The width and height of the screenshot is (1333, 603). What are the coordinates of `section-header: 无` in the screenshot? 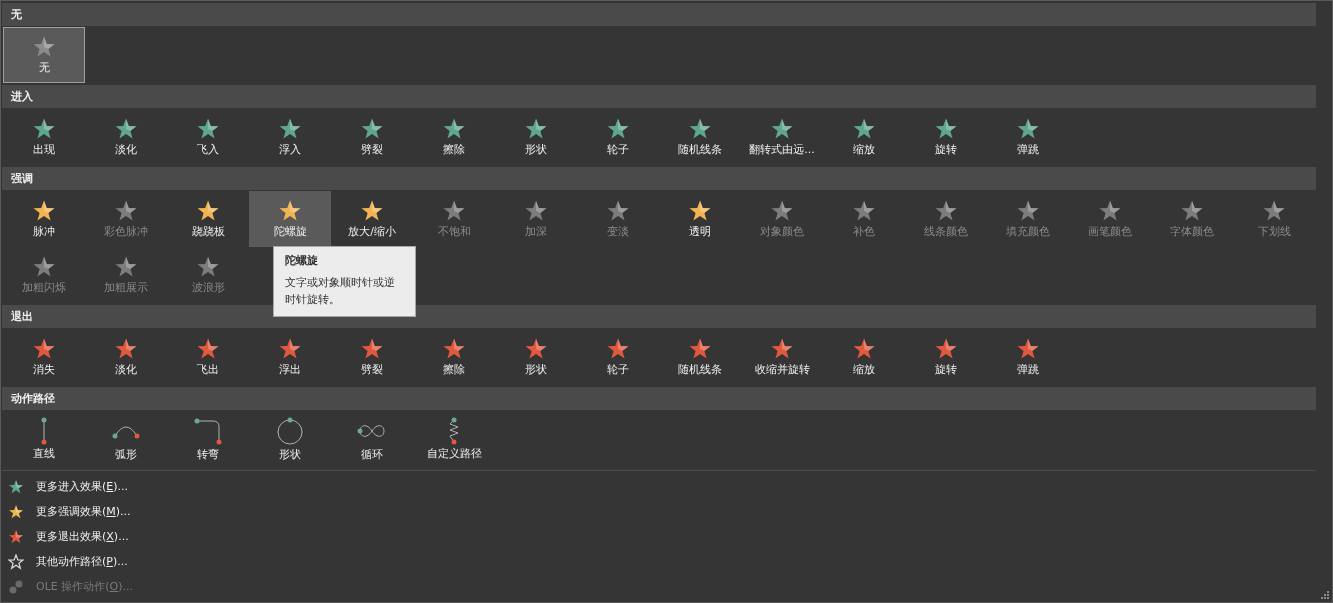 It's located at (659, 14).